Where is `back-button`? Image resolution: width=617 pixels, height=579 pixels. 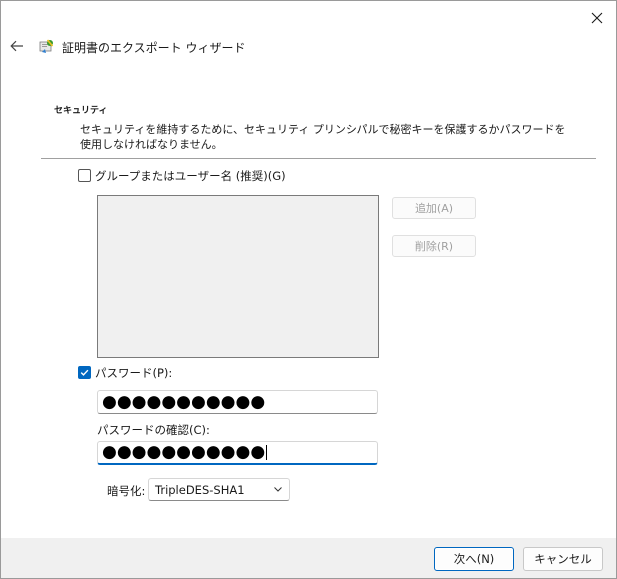
back-button is located at coordinates (17, 46).